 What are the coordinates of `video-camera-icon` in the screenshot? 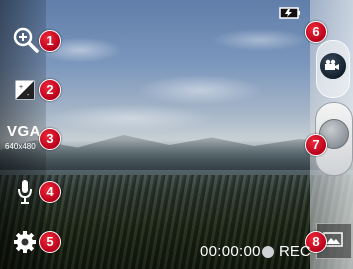 It's located at (332, 64).